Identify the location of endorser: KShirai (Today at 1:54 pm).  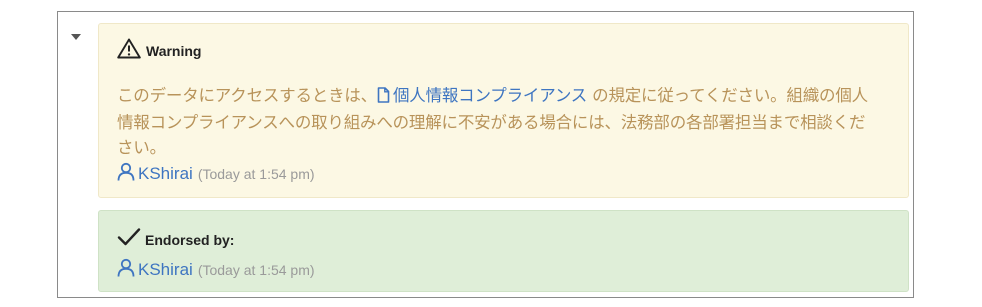
(216, 270).